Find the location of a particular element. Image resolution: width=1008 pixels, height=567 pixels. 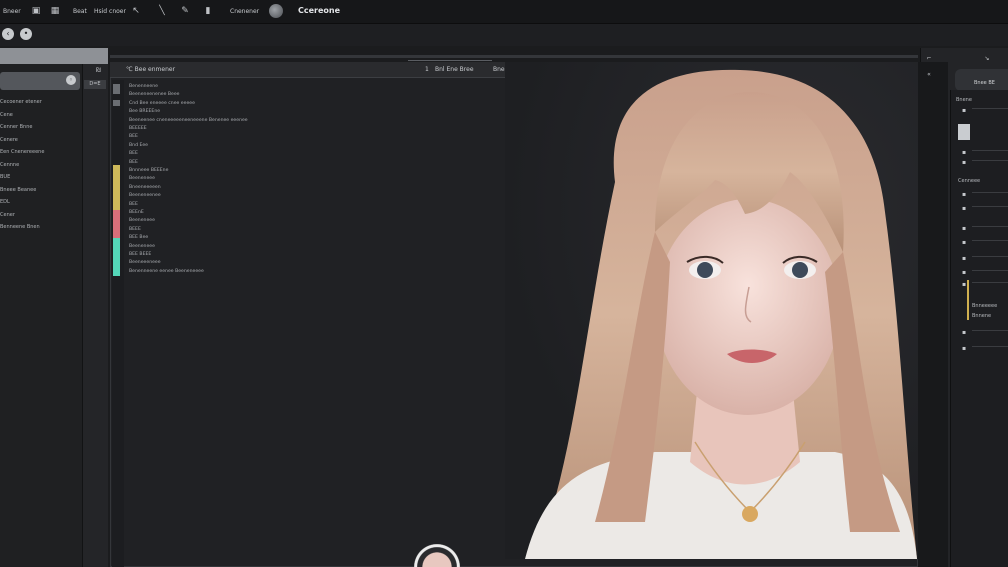

right-panel-content is located at coordinates (979, 328).